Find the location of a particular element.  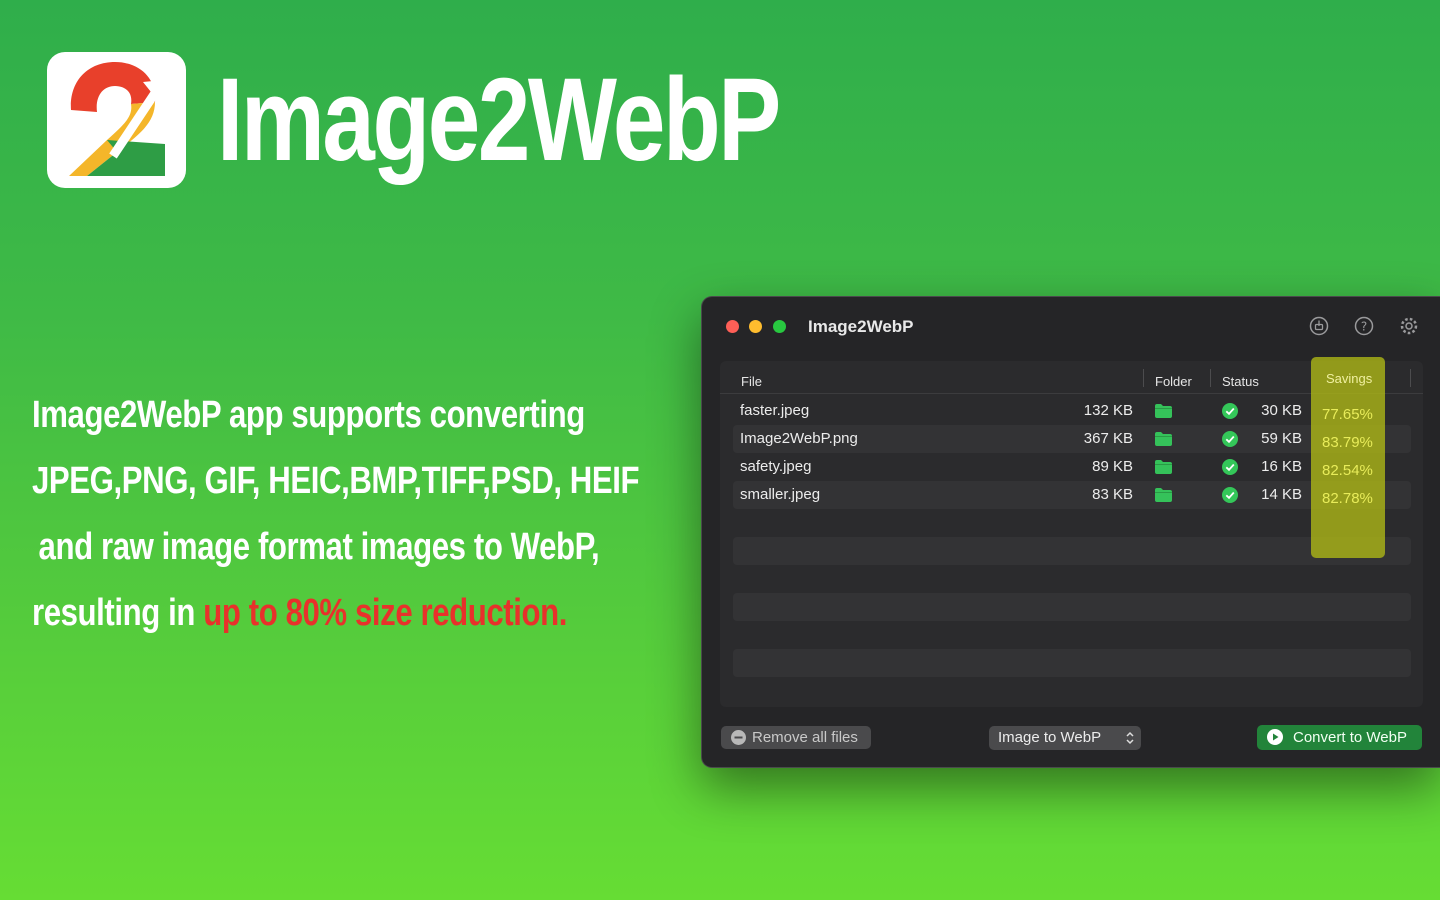

close-window-button is located at coordinates (732, 326).